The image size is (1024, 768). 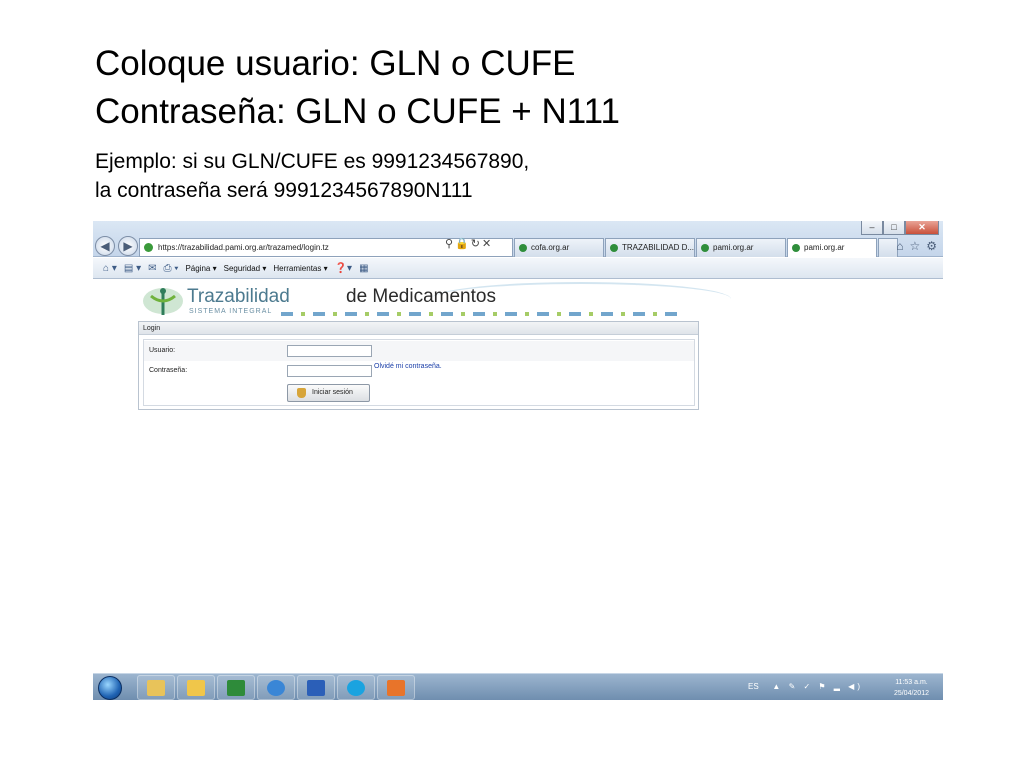 I want to click on logo-dashes, so click(x=481, y=314).